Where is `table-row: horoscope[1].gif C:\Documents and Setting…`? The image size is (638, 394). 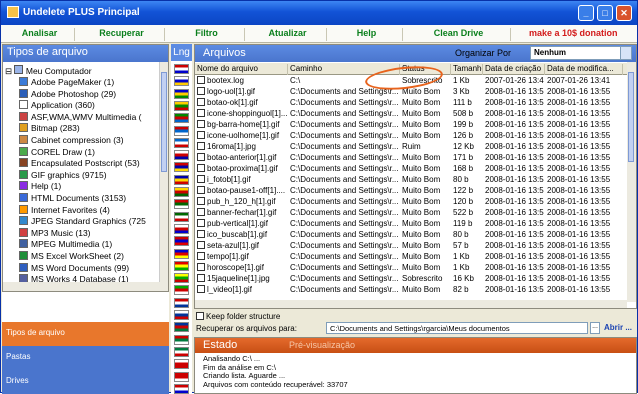
table-row: horoscope[1].gif C:\Documents and Setting… is located at coordinates (411, 268).